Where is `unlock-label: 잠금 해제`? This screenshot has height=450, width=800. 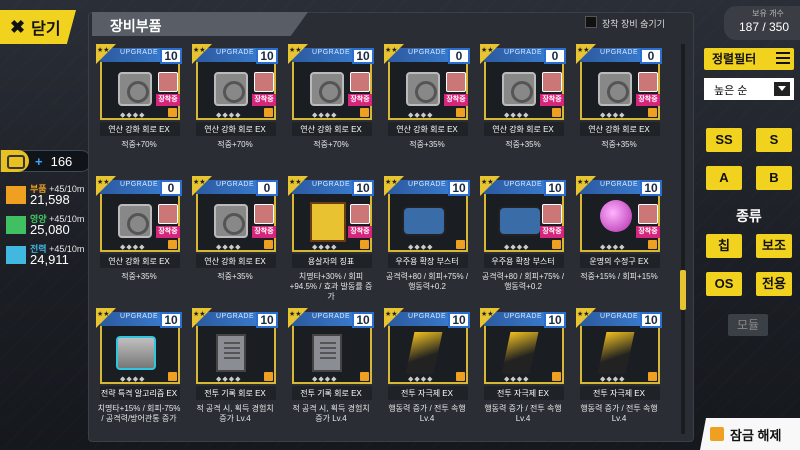
unlock-label: 잠금 해제 is located at coordinates (756, 435).